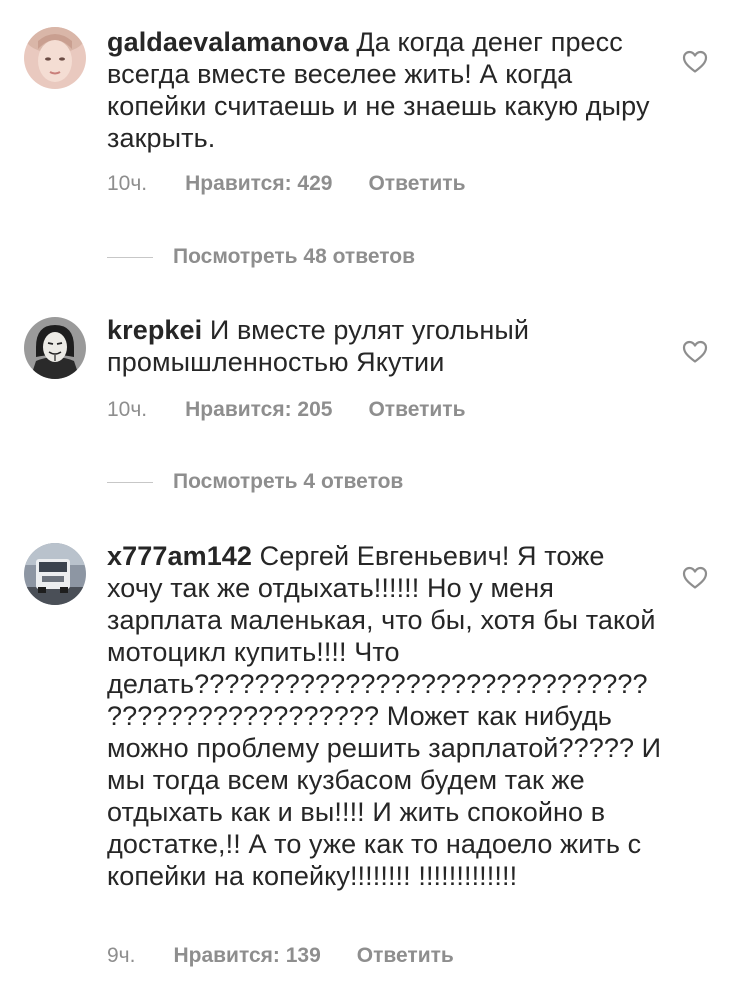  What do you see at coordinates (121, 955) in the screenshot?
I see `comment-time: 9ч.` at bounding box center [121, 955].